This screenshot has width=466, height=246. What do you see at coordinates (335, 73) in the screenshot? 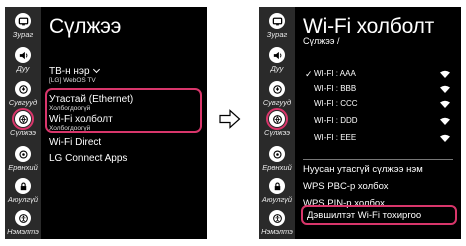
I see `network-name: WI-FI : AAA` at bounding box center [335, 73].